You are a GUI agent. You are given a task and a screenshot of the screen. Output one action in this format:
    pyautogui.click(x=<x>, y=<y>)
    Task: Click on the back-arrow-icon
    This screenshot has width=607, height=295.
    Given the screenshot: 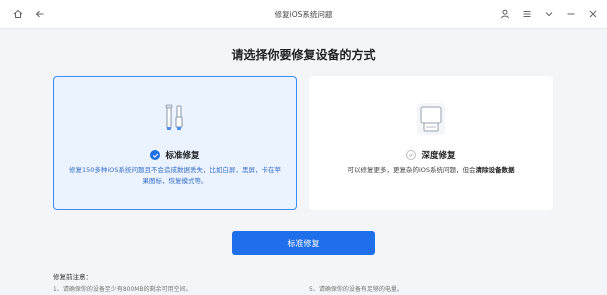 What is the action you would take?
    pyautogui.click(x=40, y=14)
    